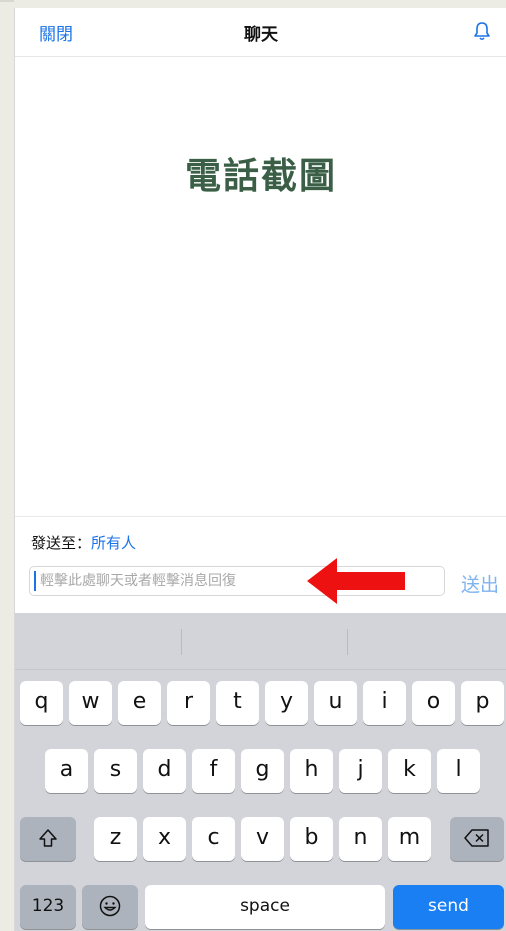 This screenshot has width=506, height=931. I want to click on key-t: t, so click(237, 703).